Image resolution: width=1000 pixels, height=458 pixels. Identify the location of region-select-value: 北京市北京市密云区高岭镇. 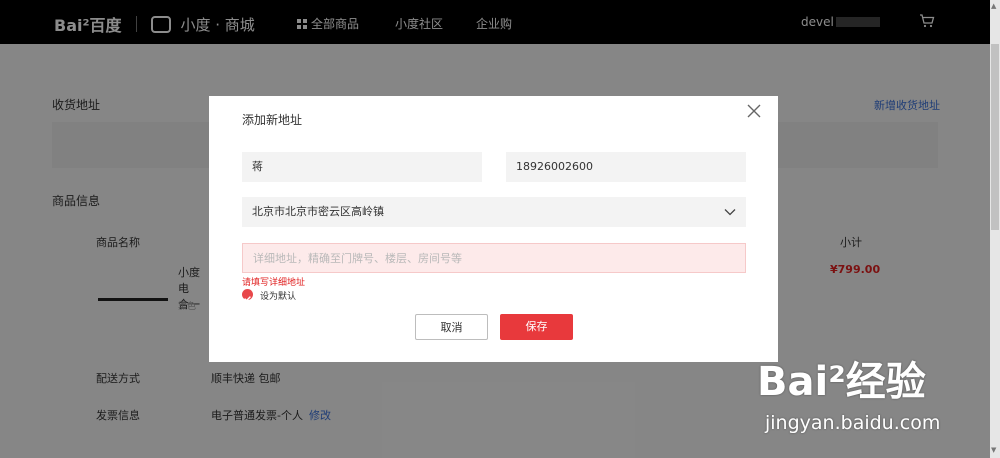
(318, 211).